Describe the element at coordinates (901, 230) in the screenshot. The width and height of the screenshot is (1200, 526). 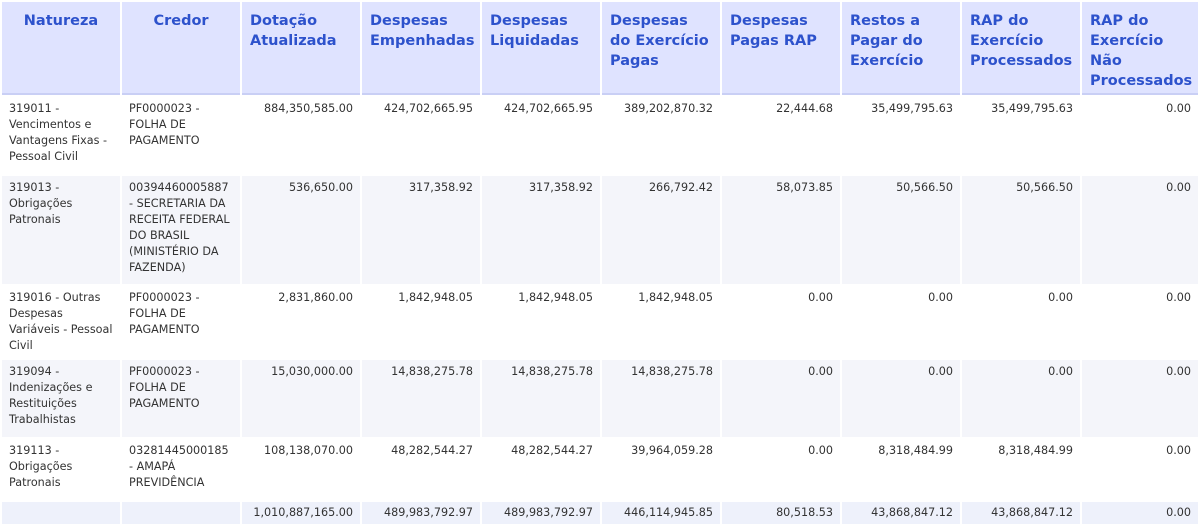
I see `cell-restos: 50,566.50` at that location.